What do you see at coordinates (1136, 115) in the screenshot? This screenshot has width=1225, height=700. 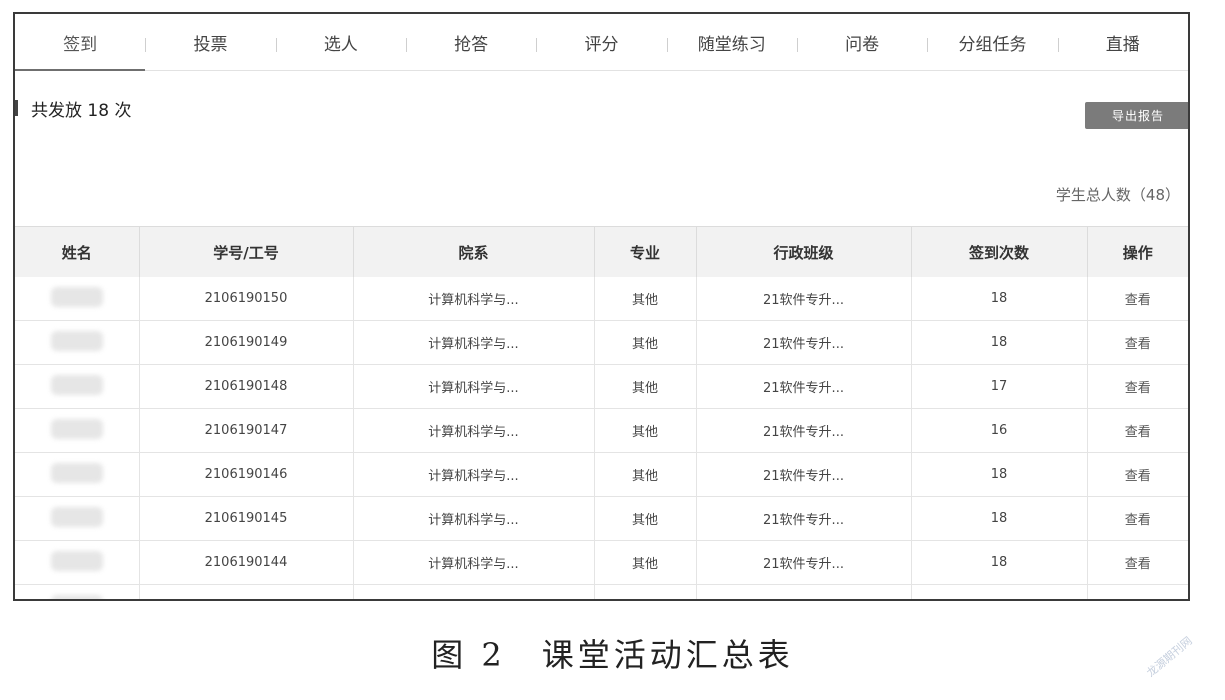 I see `export-report-button: 导出报告` at bounding box center [1136, 115].